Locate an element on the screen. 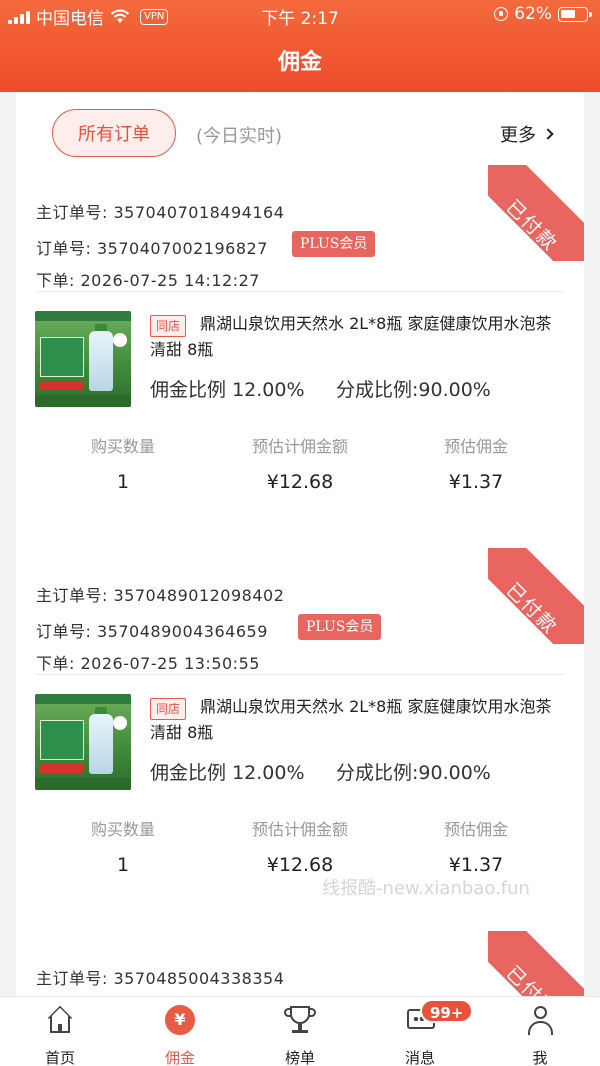 The image size is (600, 1066). tab-ranking-label: 榜单 is located at coordinates (299, 1057).